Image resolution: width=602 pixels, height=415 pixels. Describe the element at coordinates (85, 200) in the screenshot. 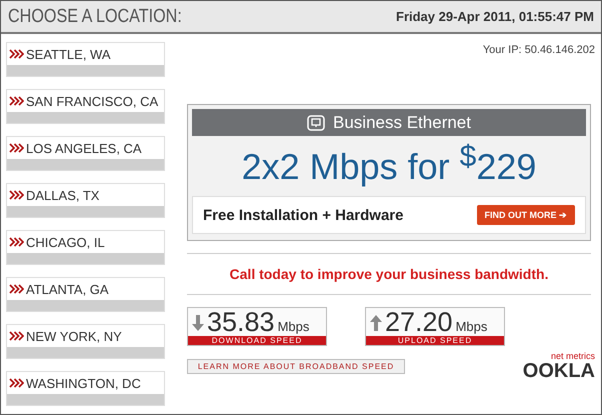

I see `location-button: DALLAS, TX` at that location.